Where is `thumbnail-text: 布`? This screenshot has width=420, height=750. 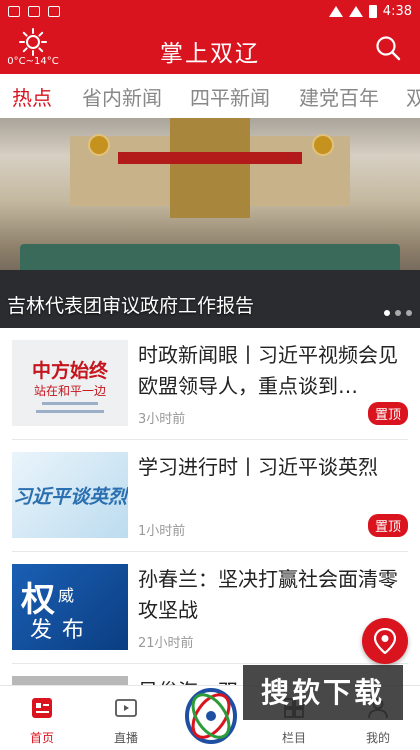
thumbnail-text: 布 is located at coordinates (72, 630).